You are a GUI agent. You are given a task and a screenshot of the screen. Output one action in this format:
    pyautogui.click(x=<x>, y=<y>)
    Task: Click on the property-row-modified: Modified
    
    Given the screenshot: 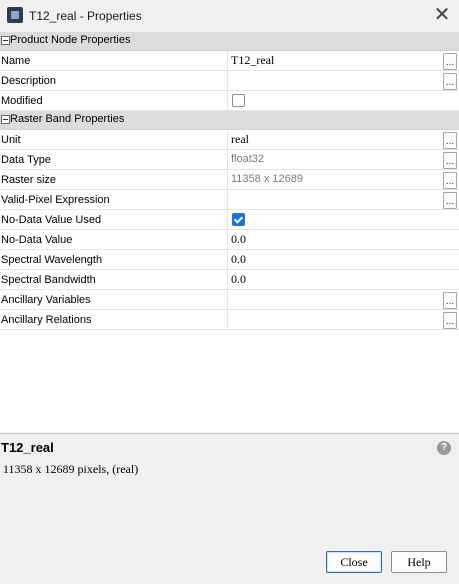 What is the action you would take?
    pyautogui.click(x=229, y=101)
    